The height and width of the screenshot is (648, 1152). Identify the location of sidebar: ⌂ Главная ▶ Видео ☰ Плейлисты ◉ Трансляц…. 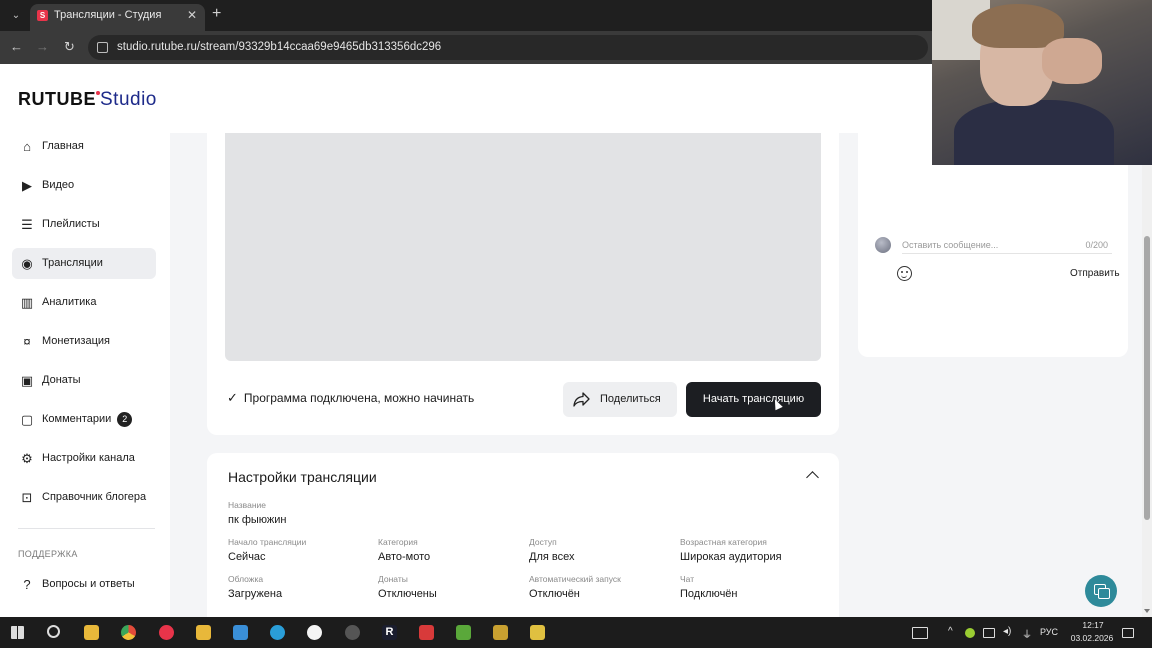
(85, 375).